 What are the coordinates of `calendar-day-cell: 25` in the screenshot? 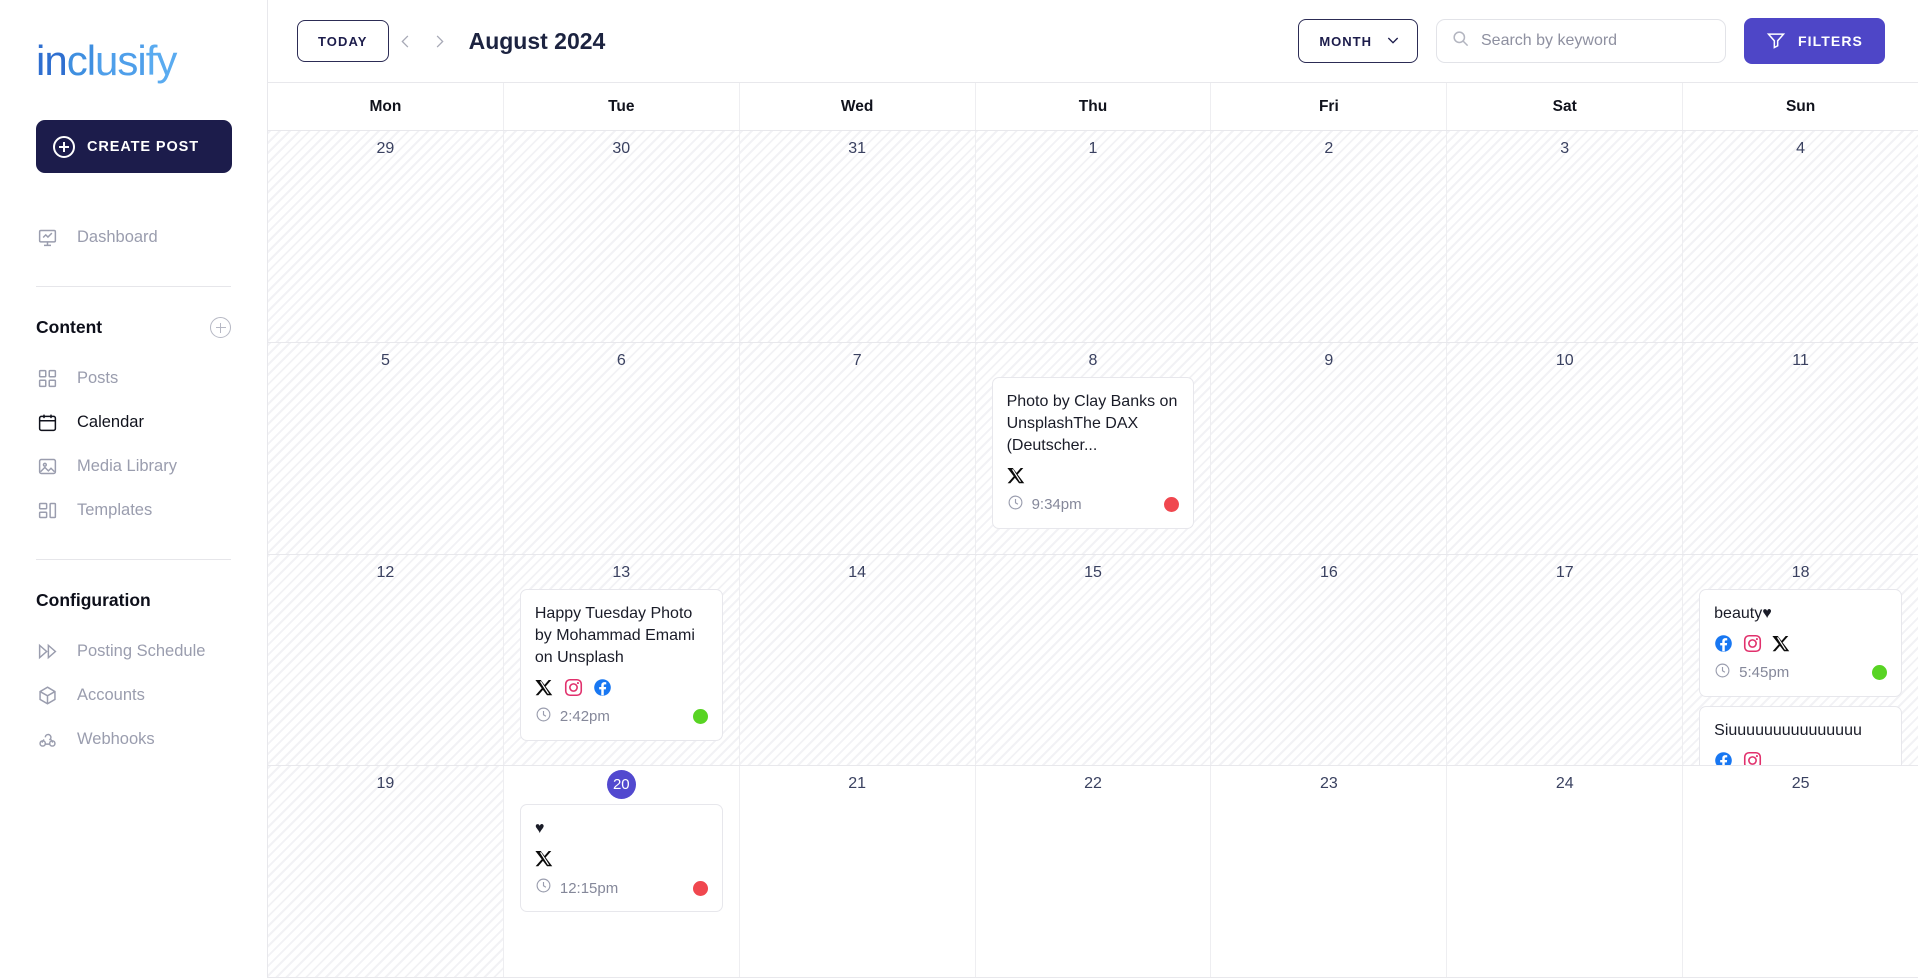 It's located at (1800, 871).